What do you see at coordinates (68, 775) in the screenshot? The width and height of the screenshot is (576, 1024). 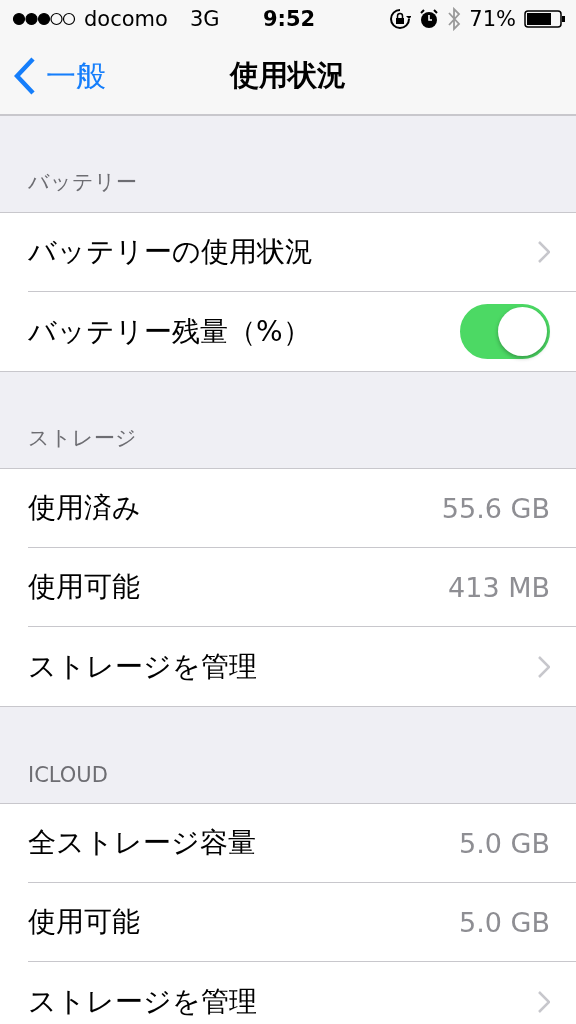 I see `section-header: ICLOUD` at bounding box center [68, 775].